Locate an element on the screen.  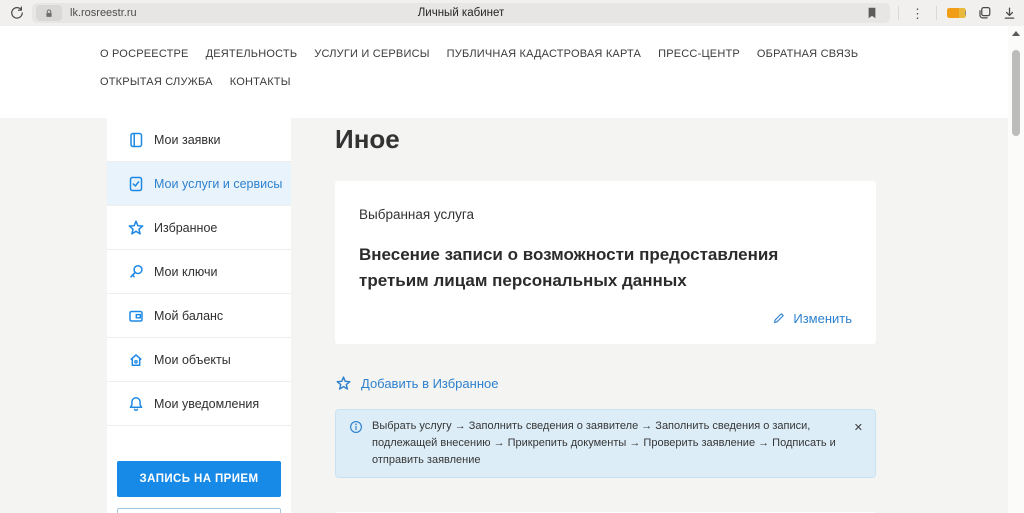
sidebar-item-my-objects: Мои объекты is located at coordinates (199, 360).